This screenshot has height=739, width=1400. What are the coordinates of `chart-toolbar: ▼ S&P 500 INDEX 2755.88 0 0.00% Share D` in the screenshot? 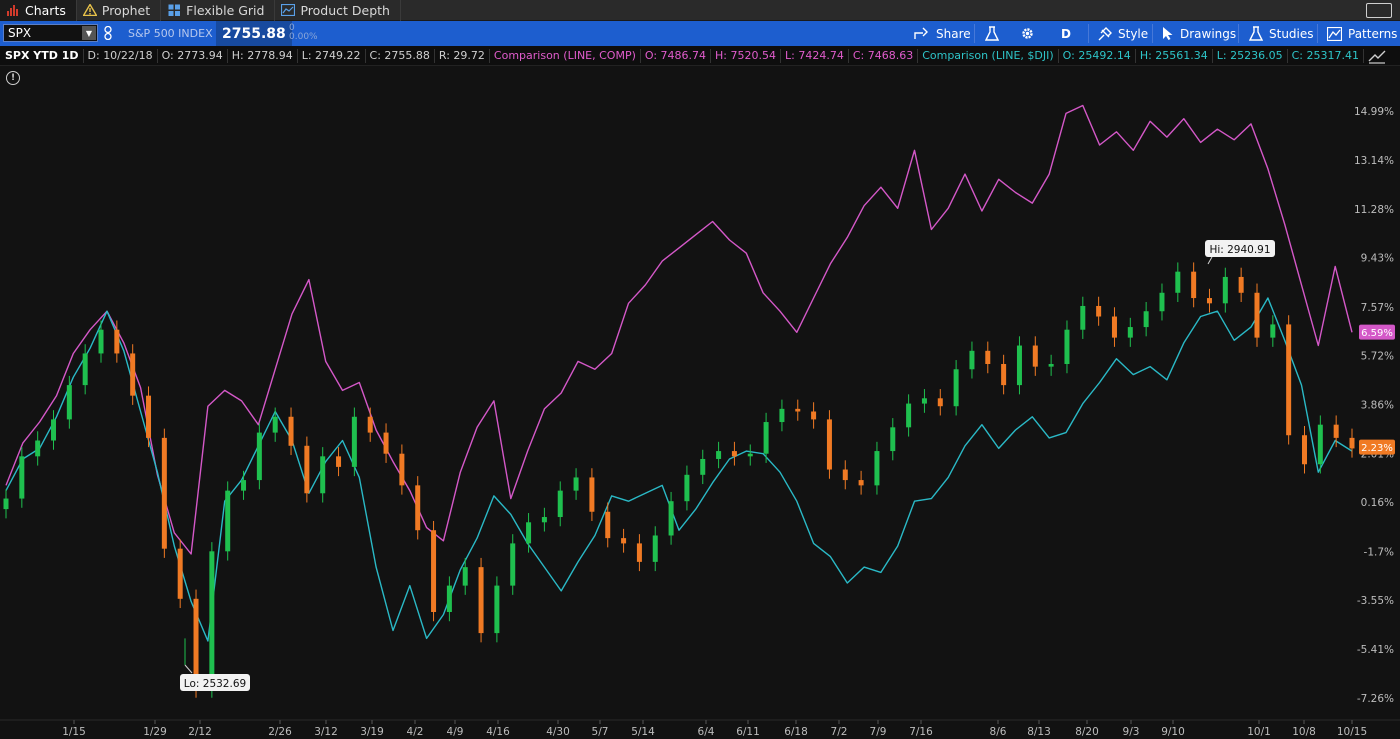 It's located at (700, 33).